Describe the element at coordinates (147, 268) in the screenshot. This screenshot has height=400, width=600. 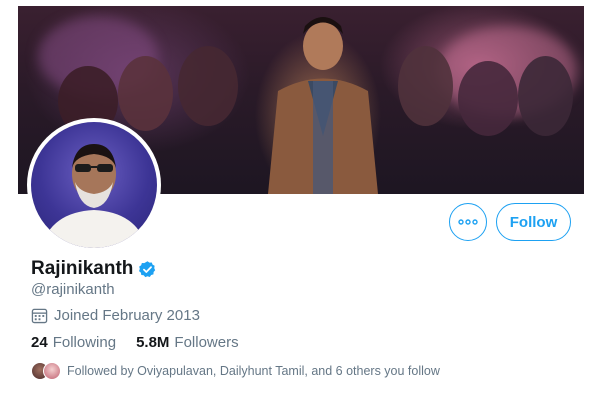
I see `verified-badge-icon` at that location.